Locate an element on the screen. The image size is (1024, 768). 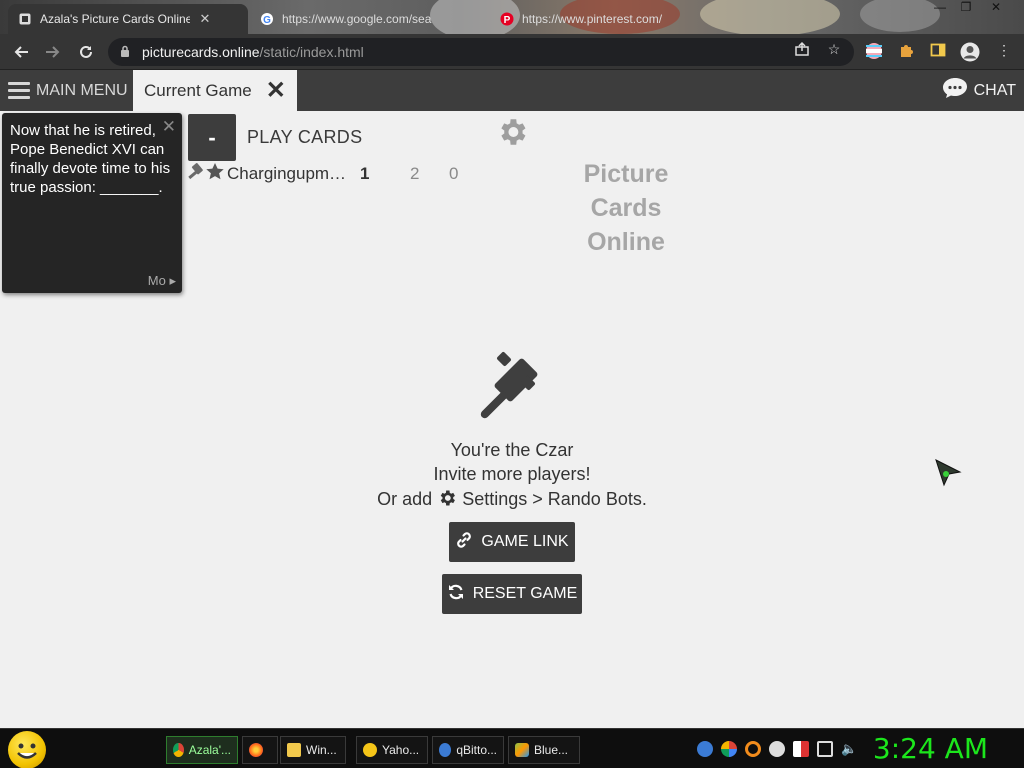
wallpaper-splash is located at coordinates (770, 17).